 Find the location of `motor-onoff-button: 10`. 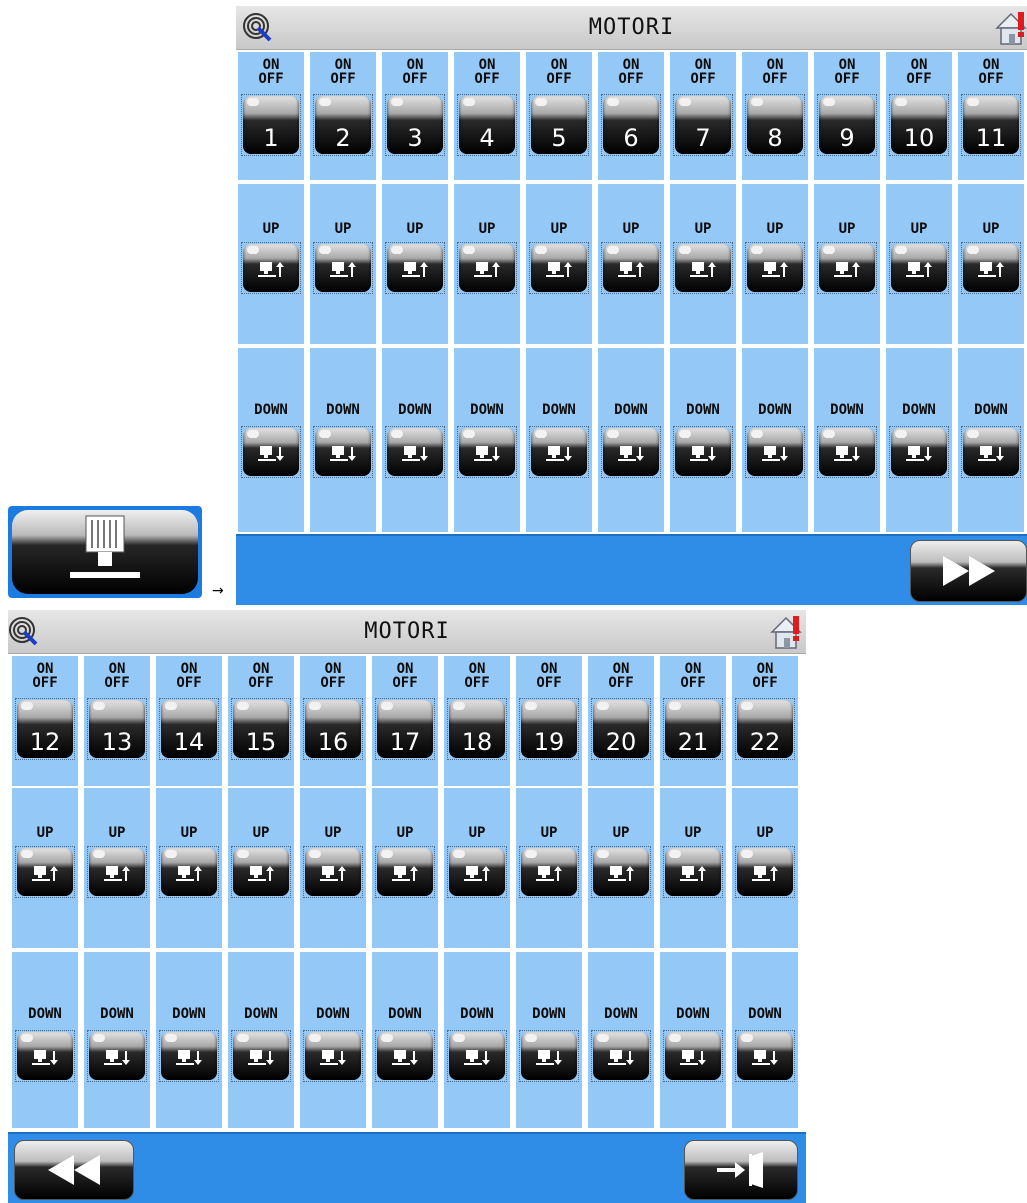

motor-onoff-button: 10 is located at coordinates (919, 125).